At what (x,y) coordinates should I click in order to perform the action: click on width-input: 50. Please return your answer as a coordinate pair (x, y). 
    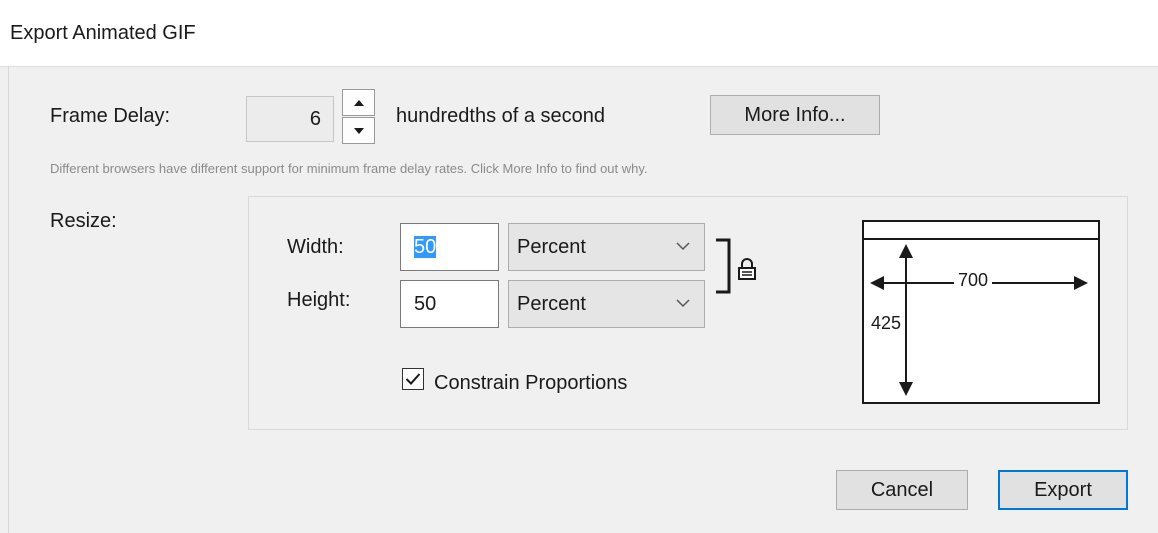
    Looking at the image, I should click on (449, 247).